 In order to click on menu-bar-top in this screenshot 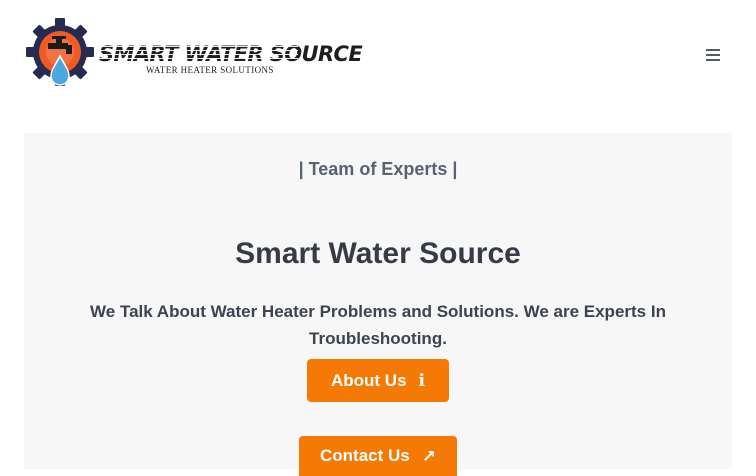, I will do `click(713, 50)`.